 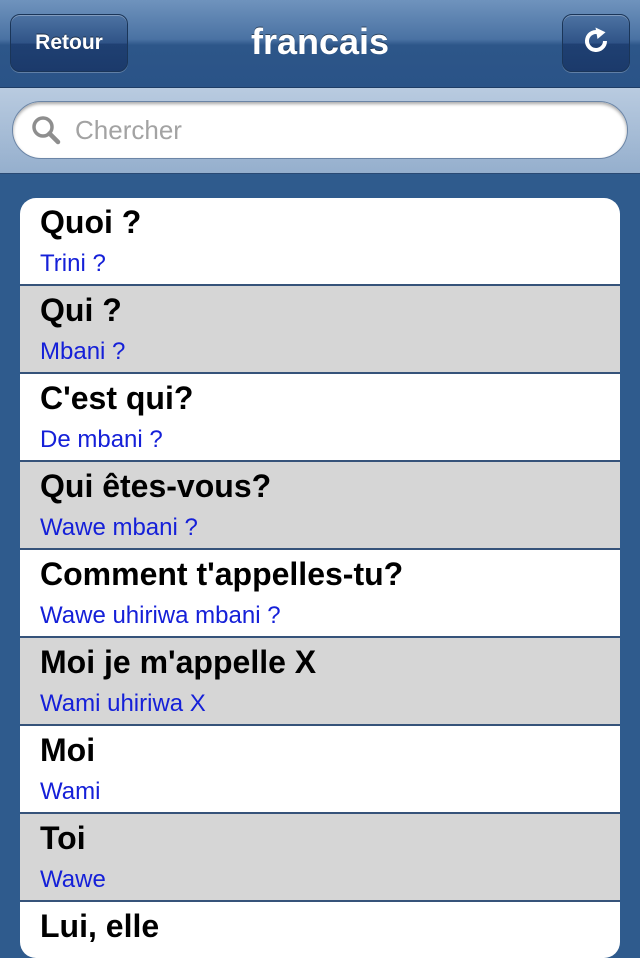 I want to click on phrase-translation: Wami, so click(x=70, y=791).